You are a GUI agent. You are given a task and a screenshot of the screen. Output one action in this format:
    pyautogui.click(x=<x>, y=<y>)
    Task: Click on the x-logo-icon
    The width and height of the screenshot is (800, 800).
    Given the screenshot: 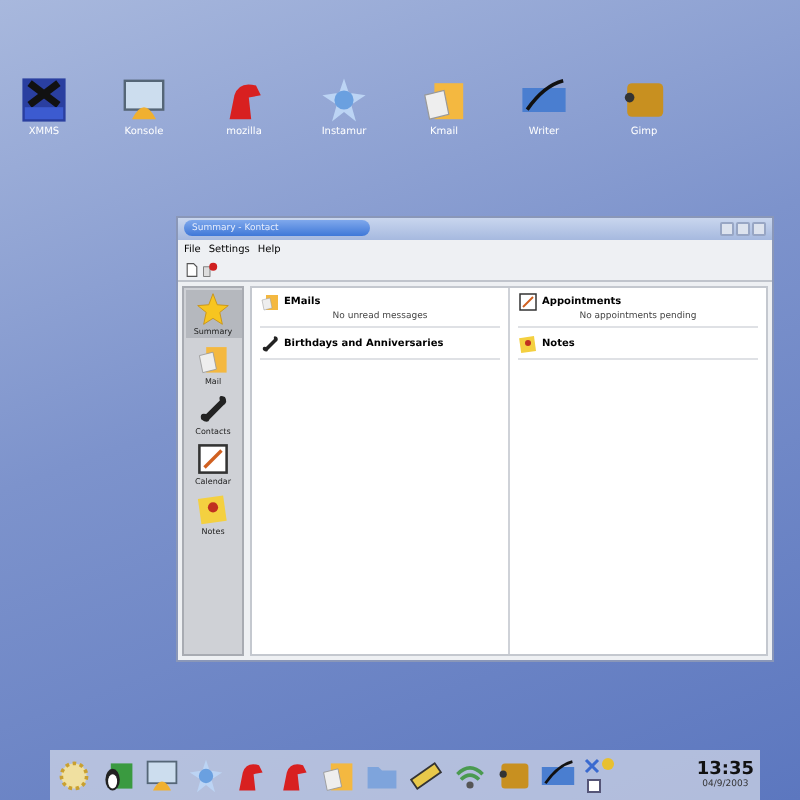 What is the action you would take?
    pyautogui.click(x=44, y=100)
    